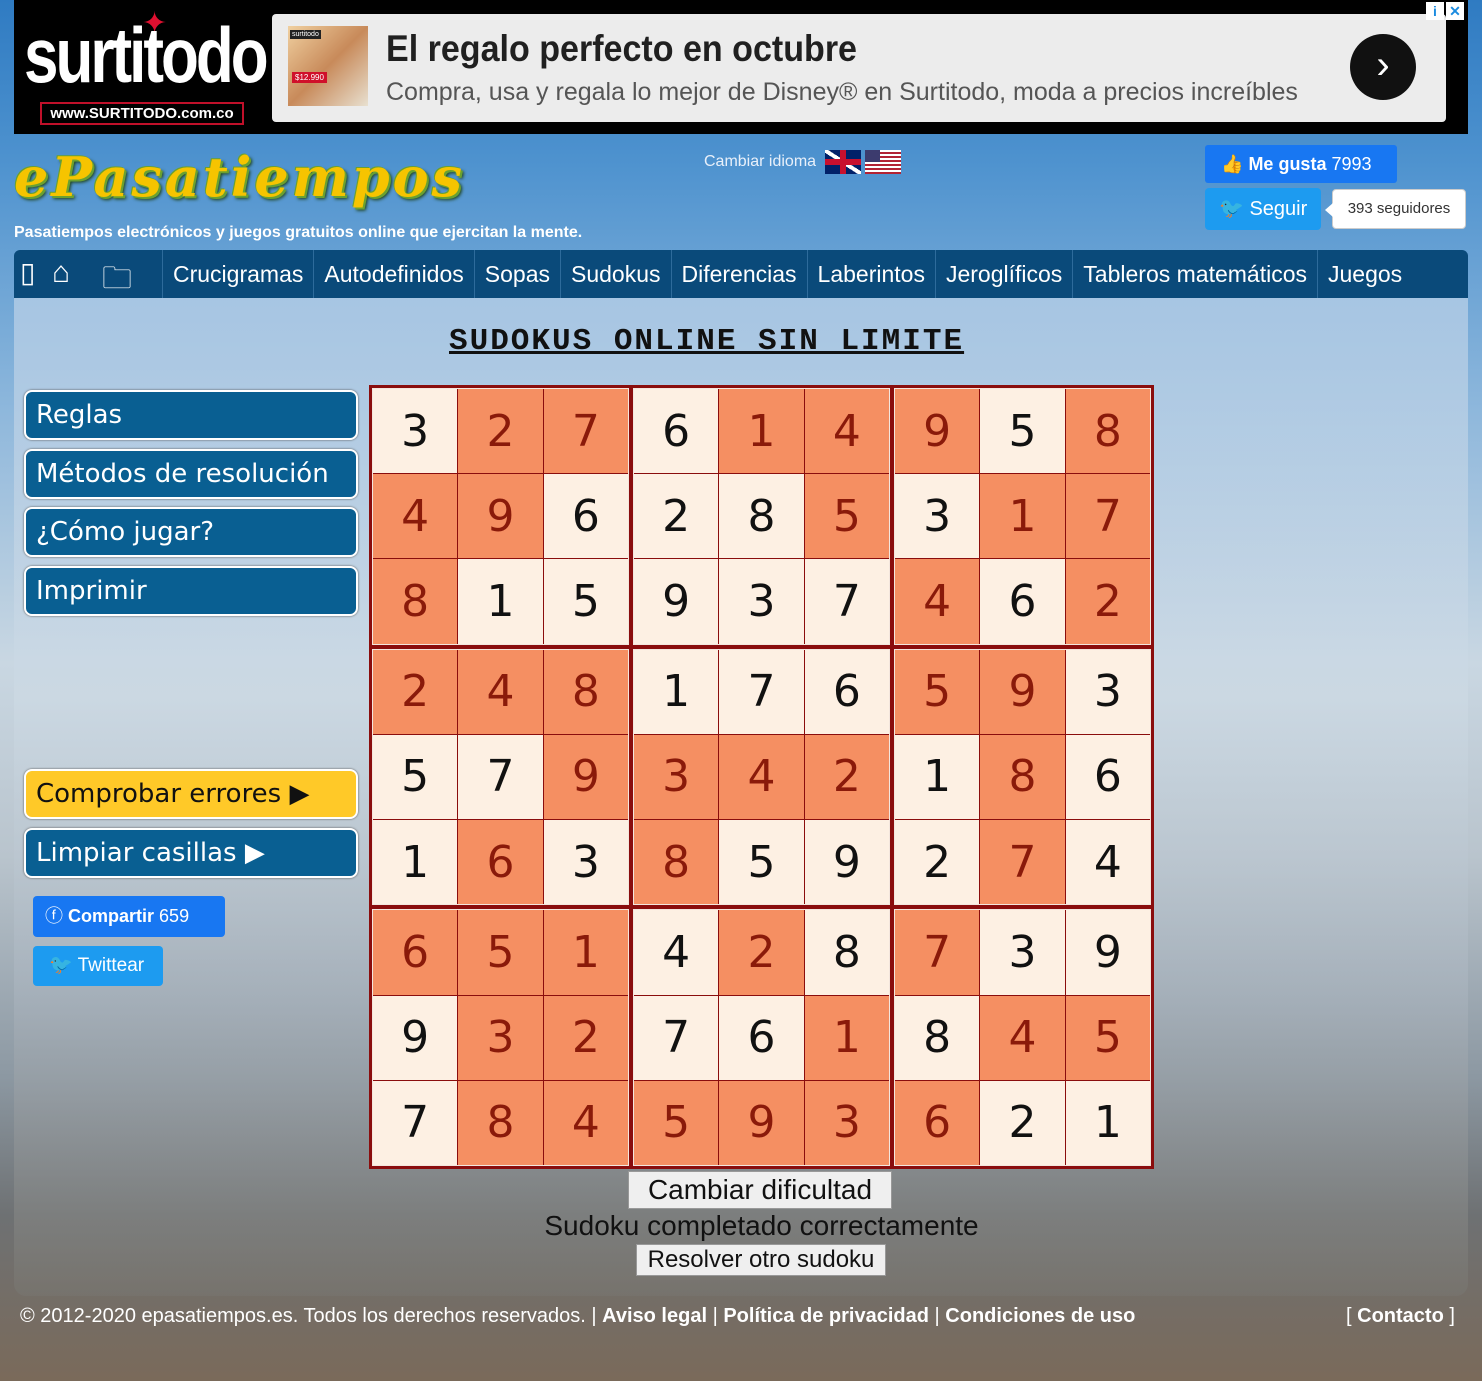 Image resolution: width=1482 pixels, height=1381 pixels. What do you see at coordinates (1435, 11) in the screenshot?
I see `info-icon: i` at bounding box center [1435, 11].